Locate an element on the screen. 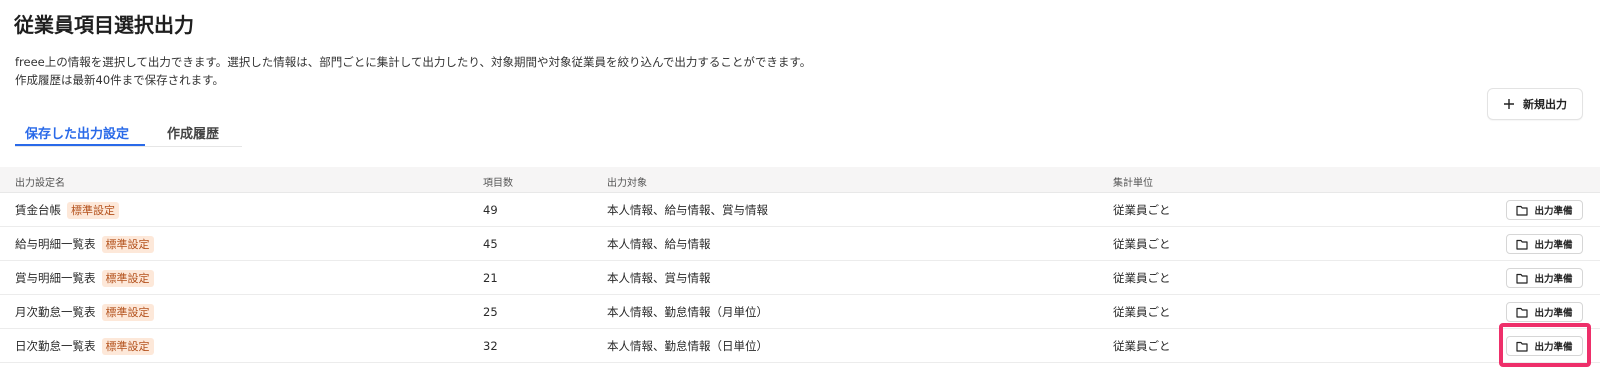 This screenshot has height=392, width=1600. tab-saved-settings: 保存した出力設定 is located at coordinates (80, 131).